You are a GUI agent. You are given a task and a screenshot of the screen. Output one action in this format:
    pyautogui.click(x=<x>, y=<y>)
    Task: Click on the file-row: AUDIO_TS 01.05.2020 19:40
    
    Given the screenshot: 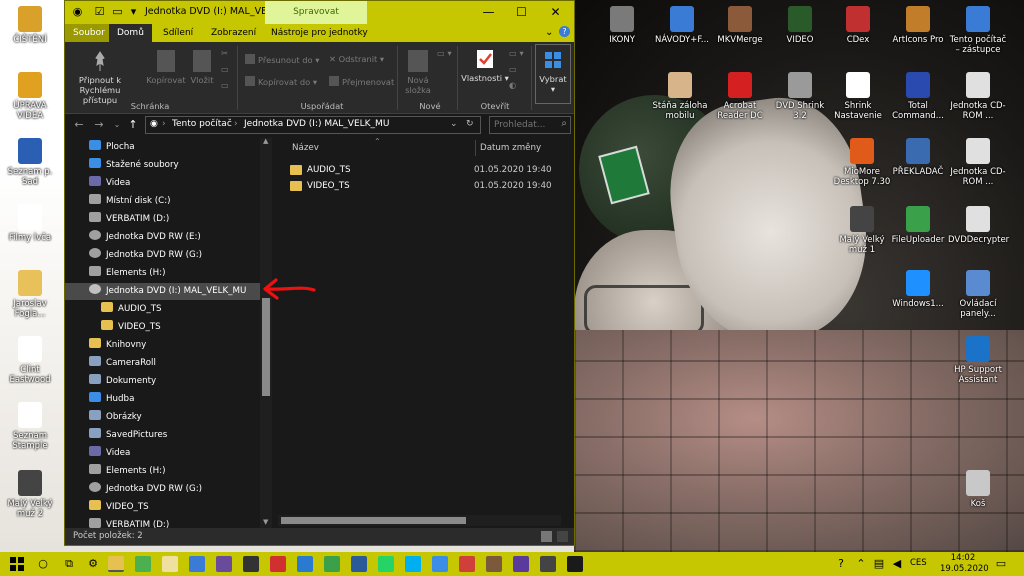 What is the action you would take?
    pyautogui.click(x=425, y=170)
    